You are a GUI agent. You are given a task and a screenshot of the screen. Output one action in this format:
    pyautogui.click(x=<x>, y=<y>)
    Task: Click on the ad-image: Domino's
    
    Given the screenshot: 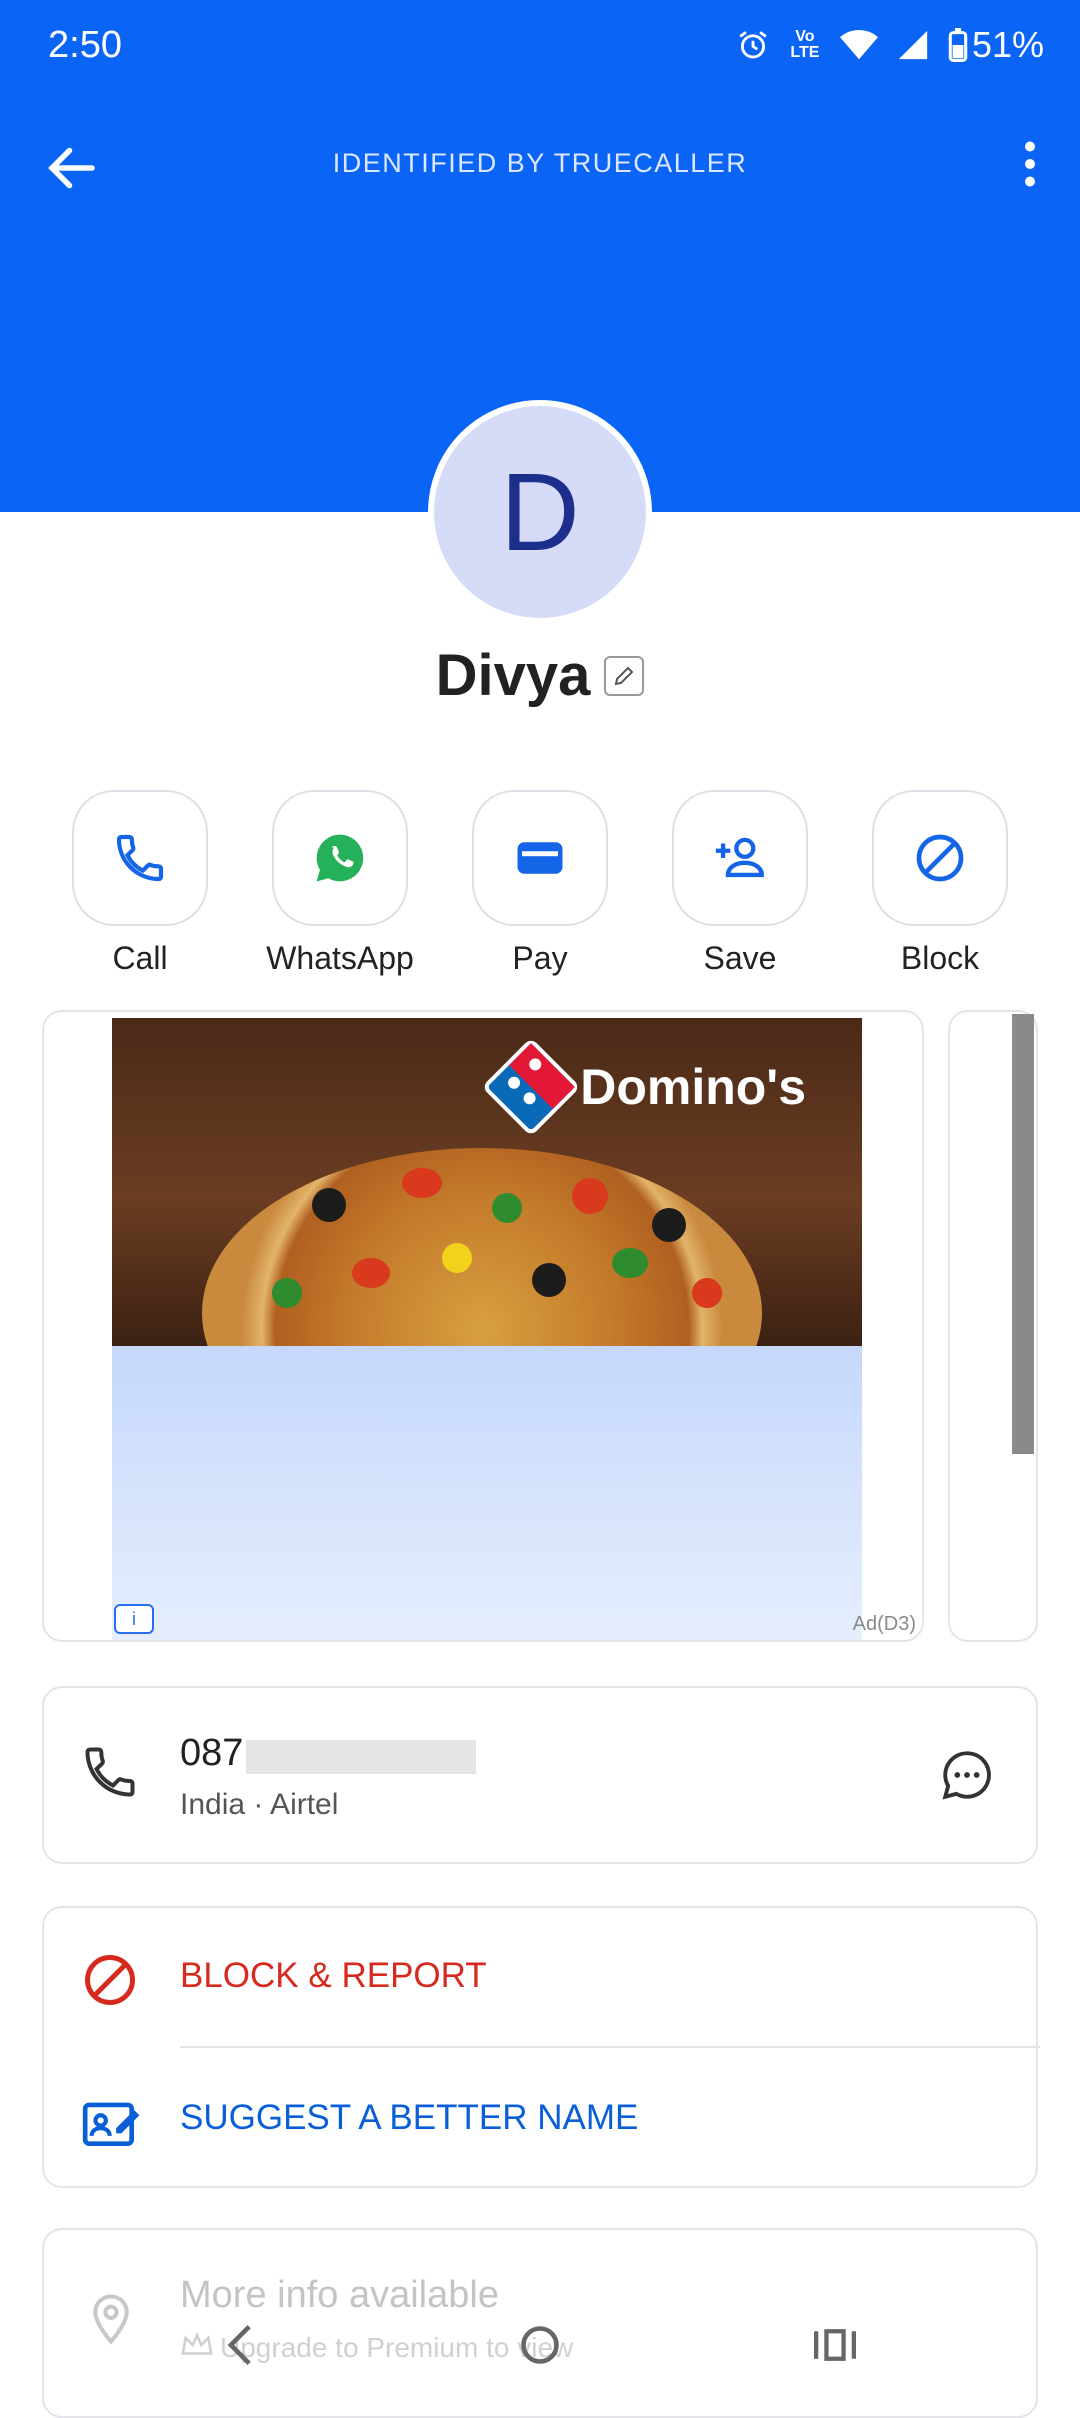 What is the action you would take?
    pyautogui.click(x=487, y=1182)
    